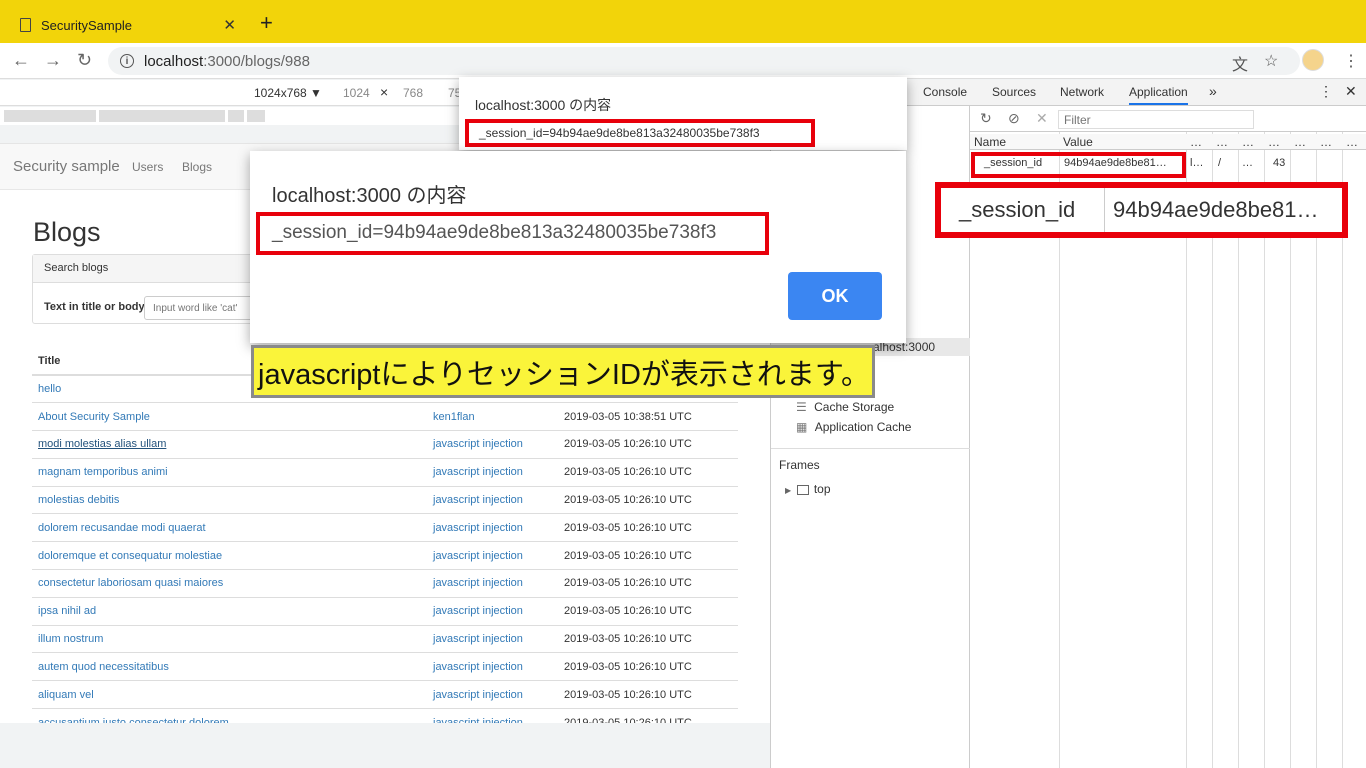  Describe the element at coordinates (229, 638) in the screenshot. I see `blog-title-cell: illum nostrum` at that location.